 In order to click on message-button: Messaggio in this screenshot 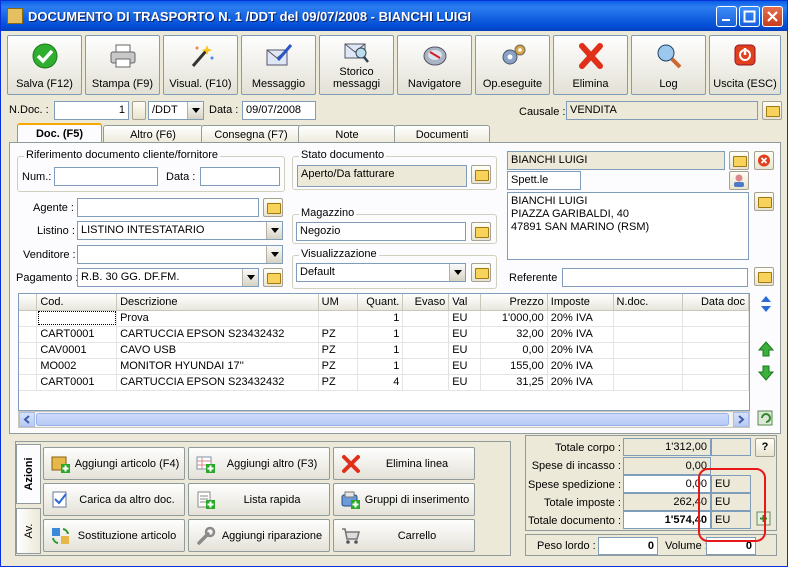, I will do `click(278, 65)`.